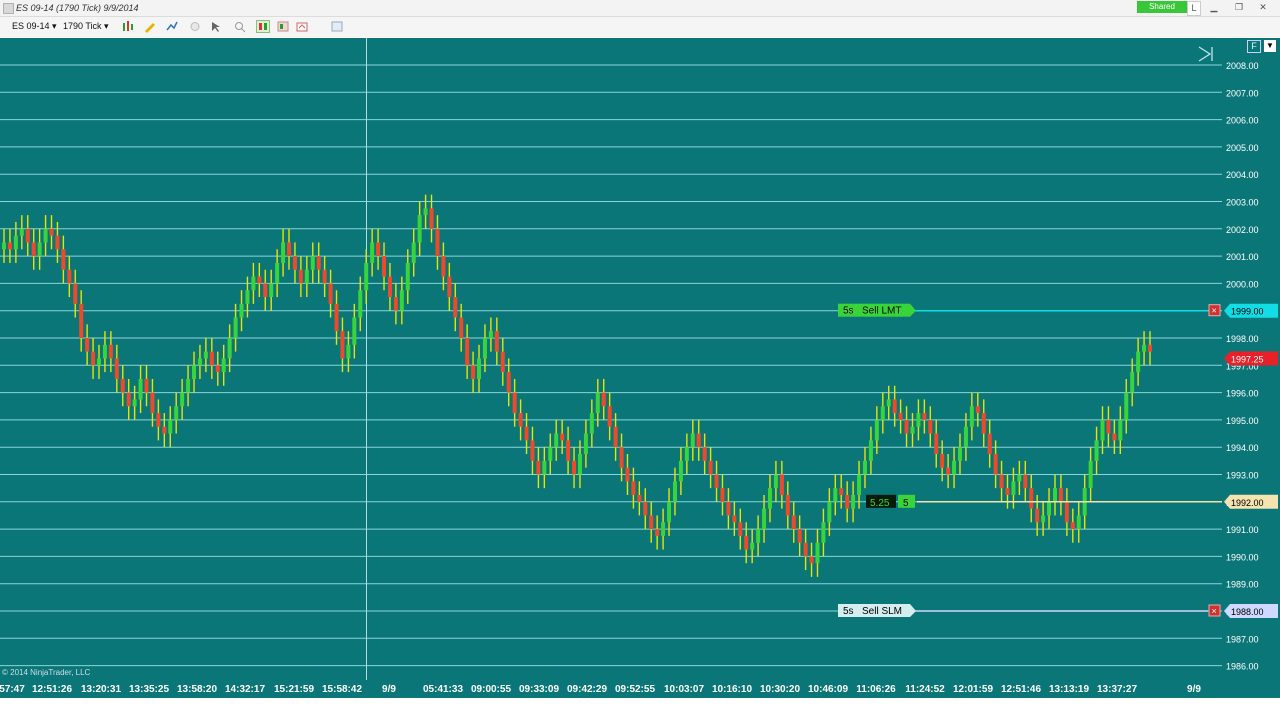  Describe the element at coordinates (34, 26) in the screenshot. I see `instrument-selector: ES 09-14 ▾` at that location.